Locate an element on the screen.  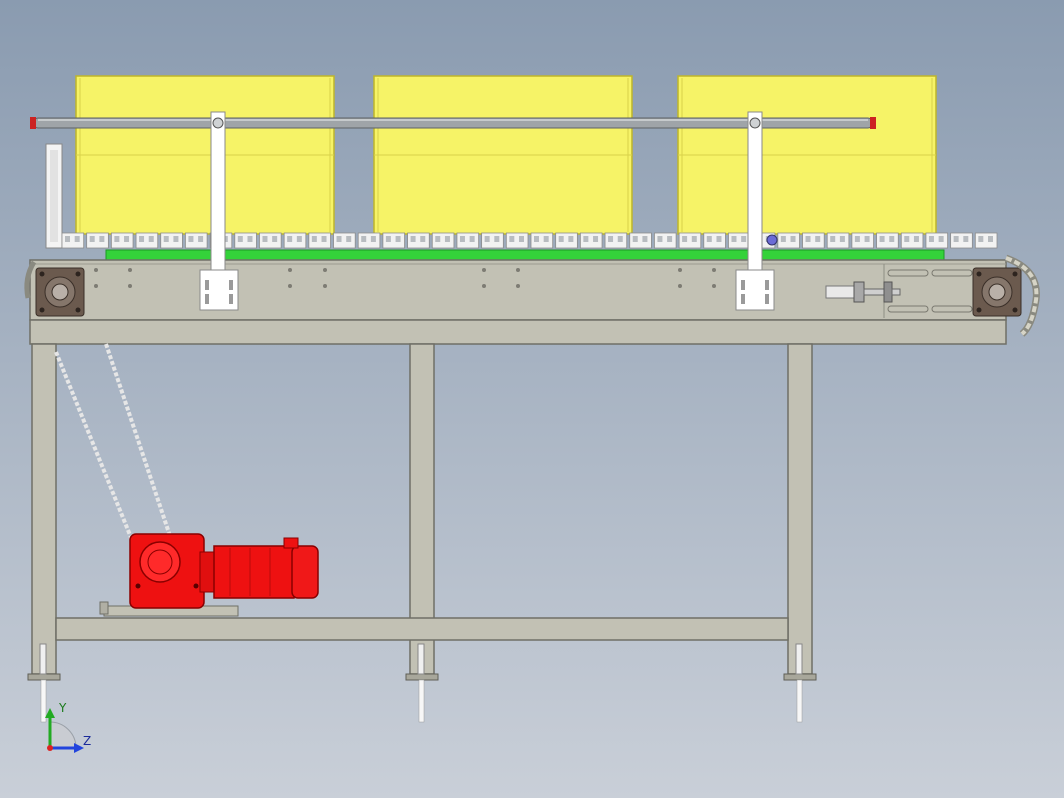
wear-strip is located at coordinates (525, 255).